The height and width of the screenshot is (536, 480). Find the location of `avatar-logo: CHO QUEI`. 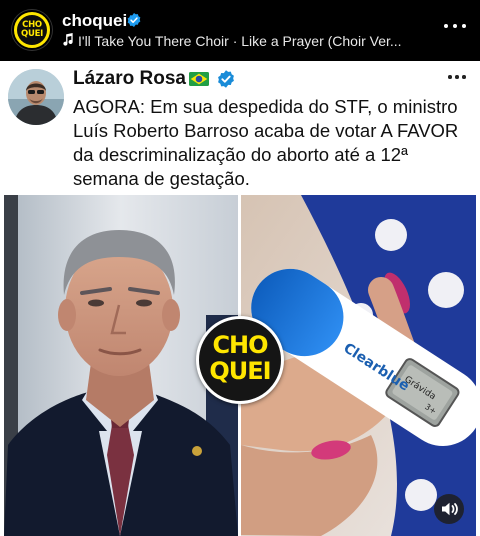

avatar-logo: CHO QUEI is located at coordinates (32, 30).